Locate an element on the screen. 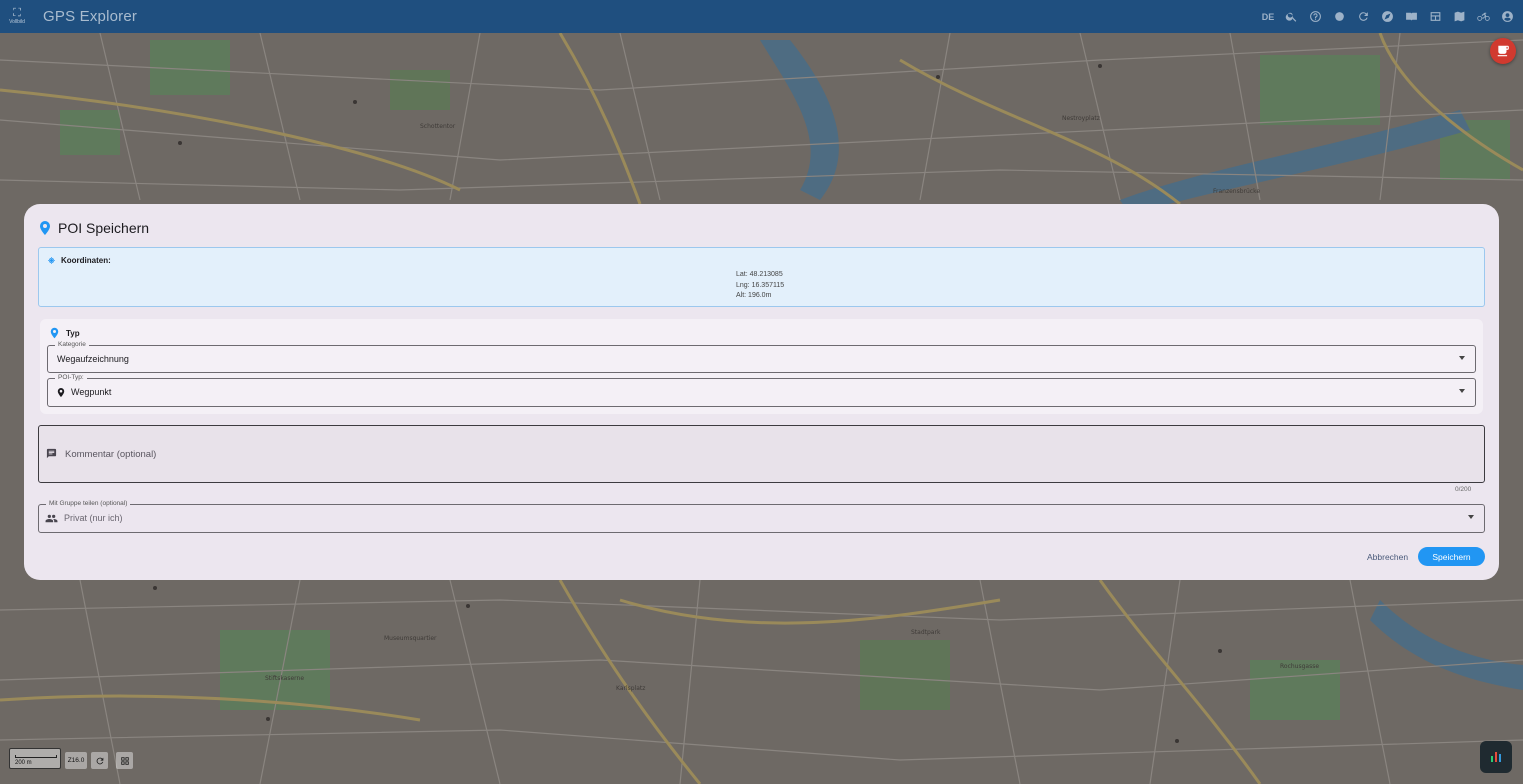 This screenshot has width=1523, height=784. search-button is located at coordinates (1291, 17).